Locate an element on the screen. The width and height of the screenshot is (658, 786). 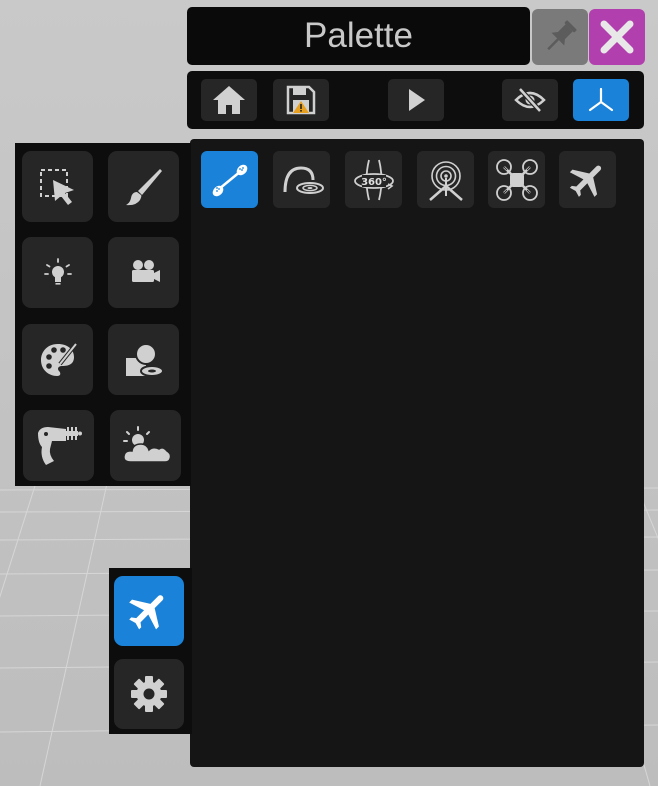
stroke-connector-icon is located at coordinates (229, 180).